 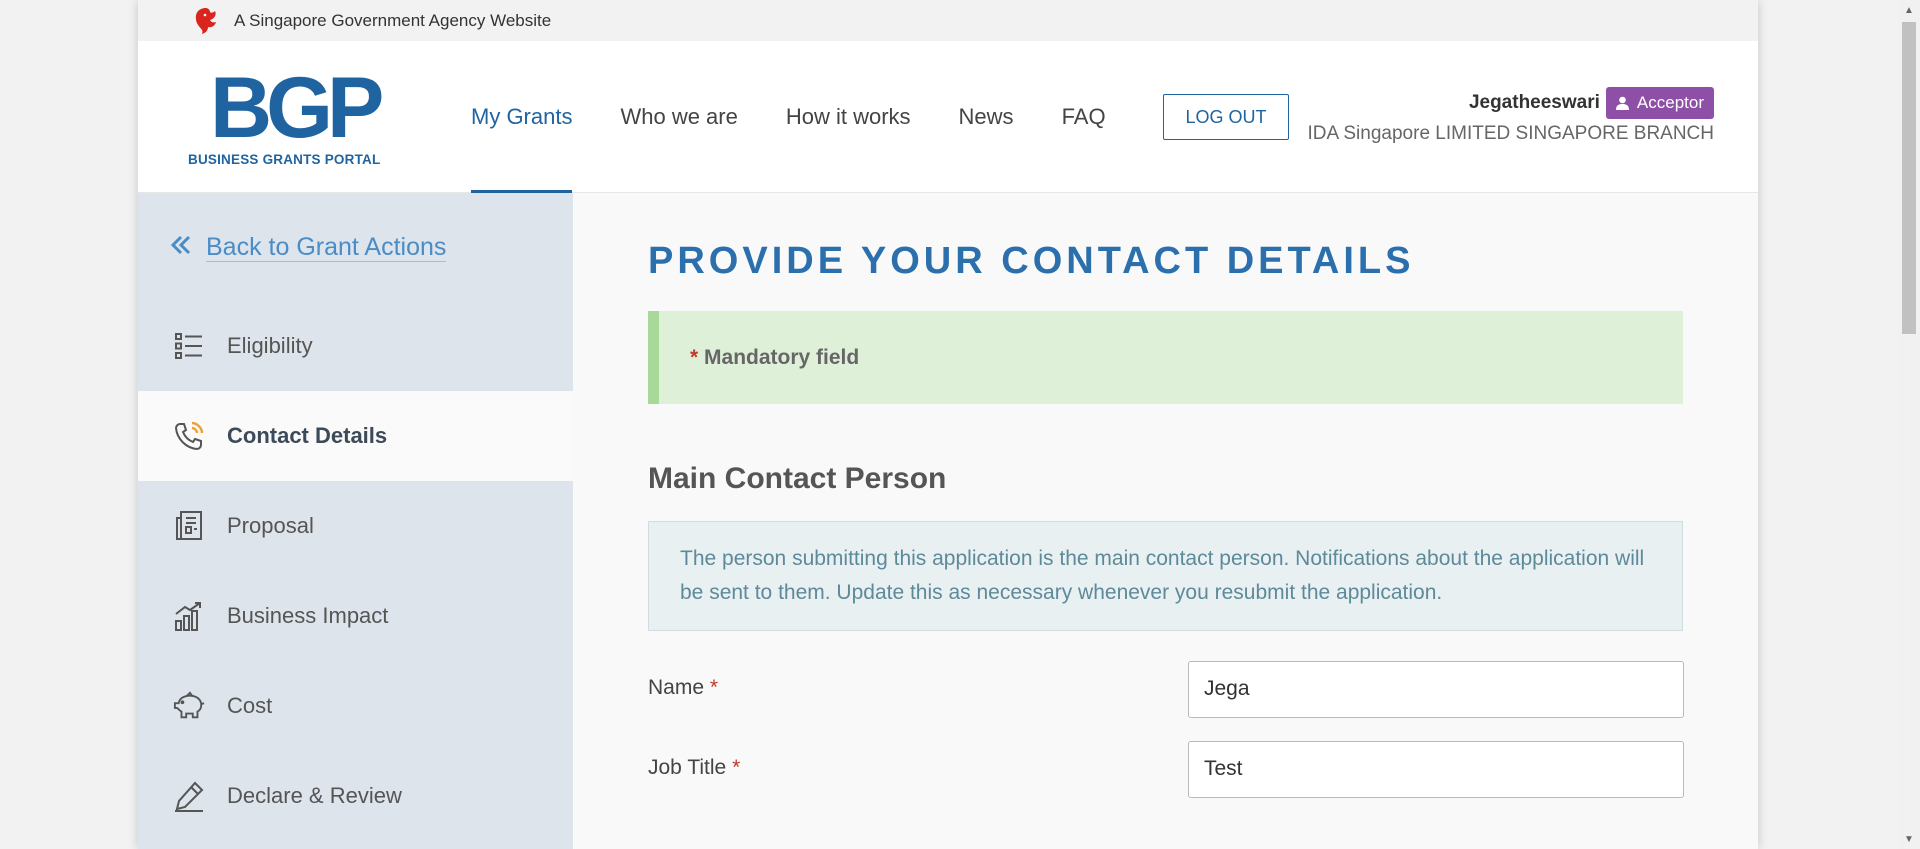 I want to click on piggy-bank-icon, so click(x=189, y=706).